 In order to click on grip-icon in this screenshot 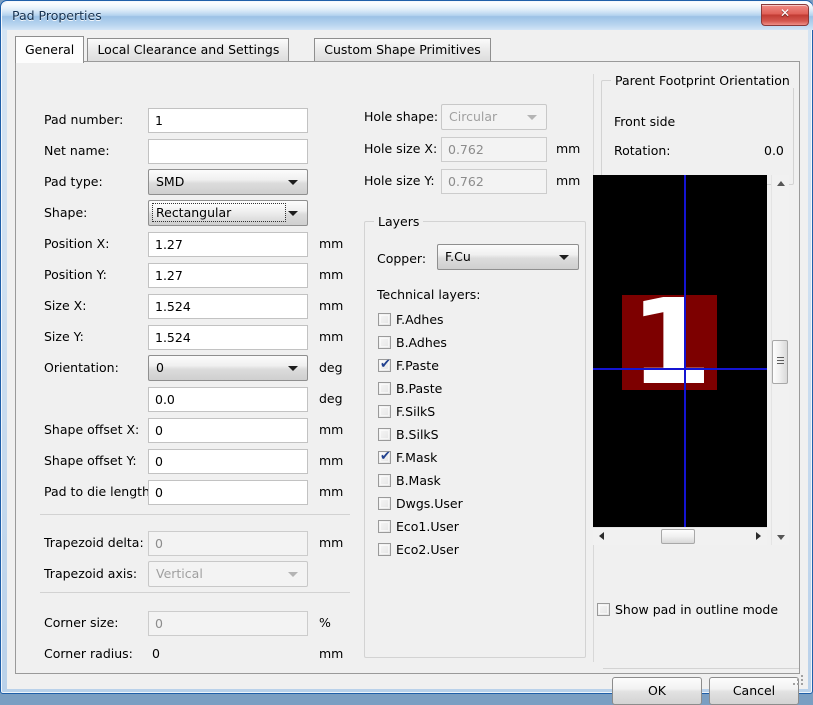, I will do `click(780, 361)`.